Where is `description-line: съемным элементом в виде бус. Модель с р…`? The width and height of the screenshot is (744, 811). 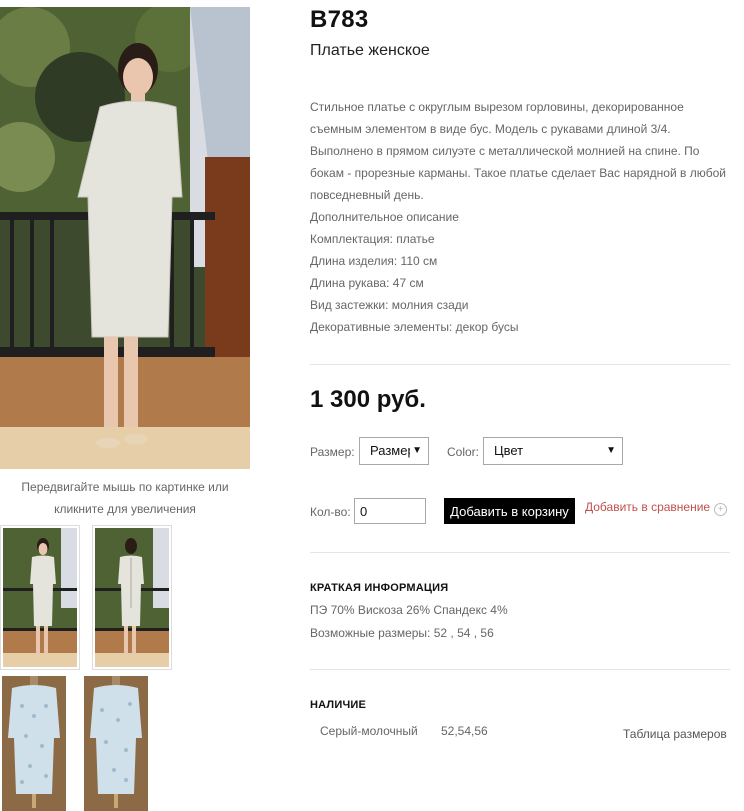 description-line: съемным элементом в виде бус. Модель с р… is located at coordinates (490, 129).